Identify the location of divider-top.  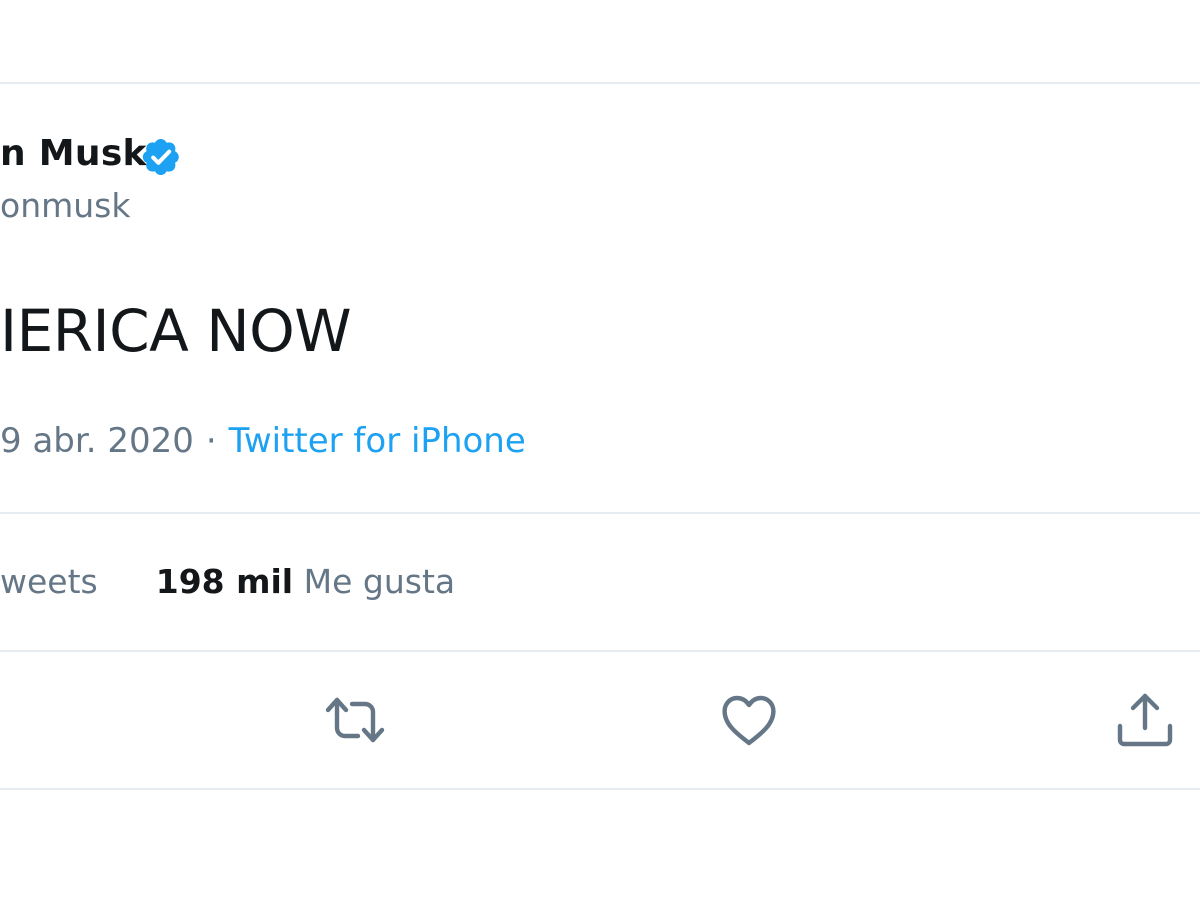
(600, 513).